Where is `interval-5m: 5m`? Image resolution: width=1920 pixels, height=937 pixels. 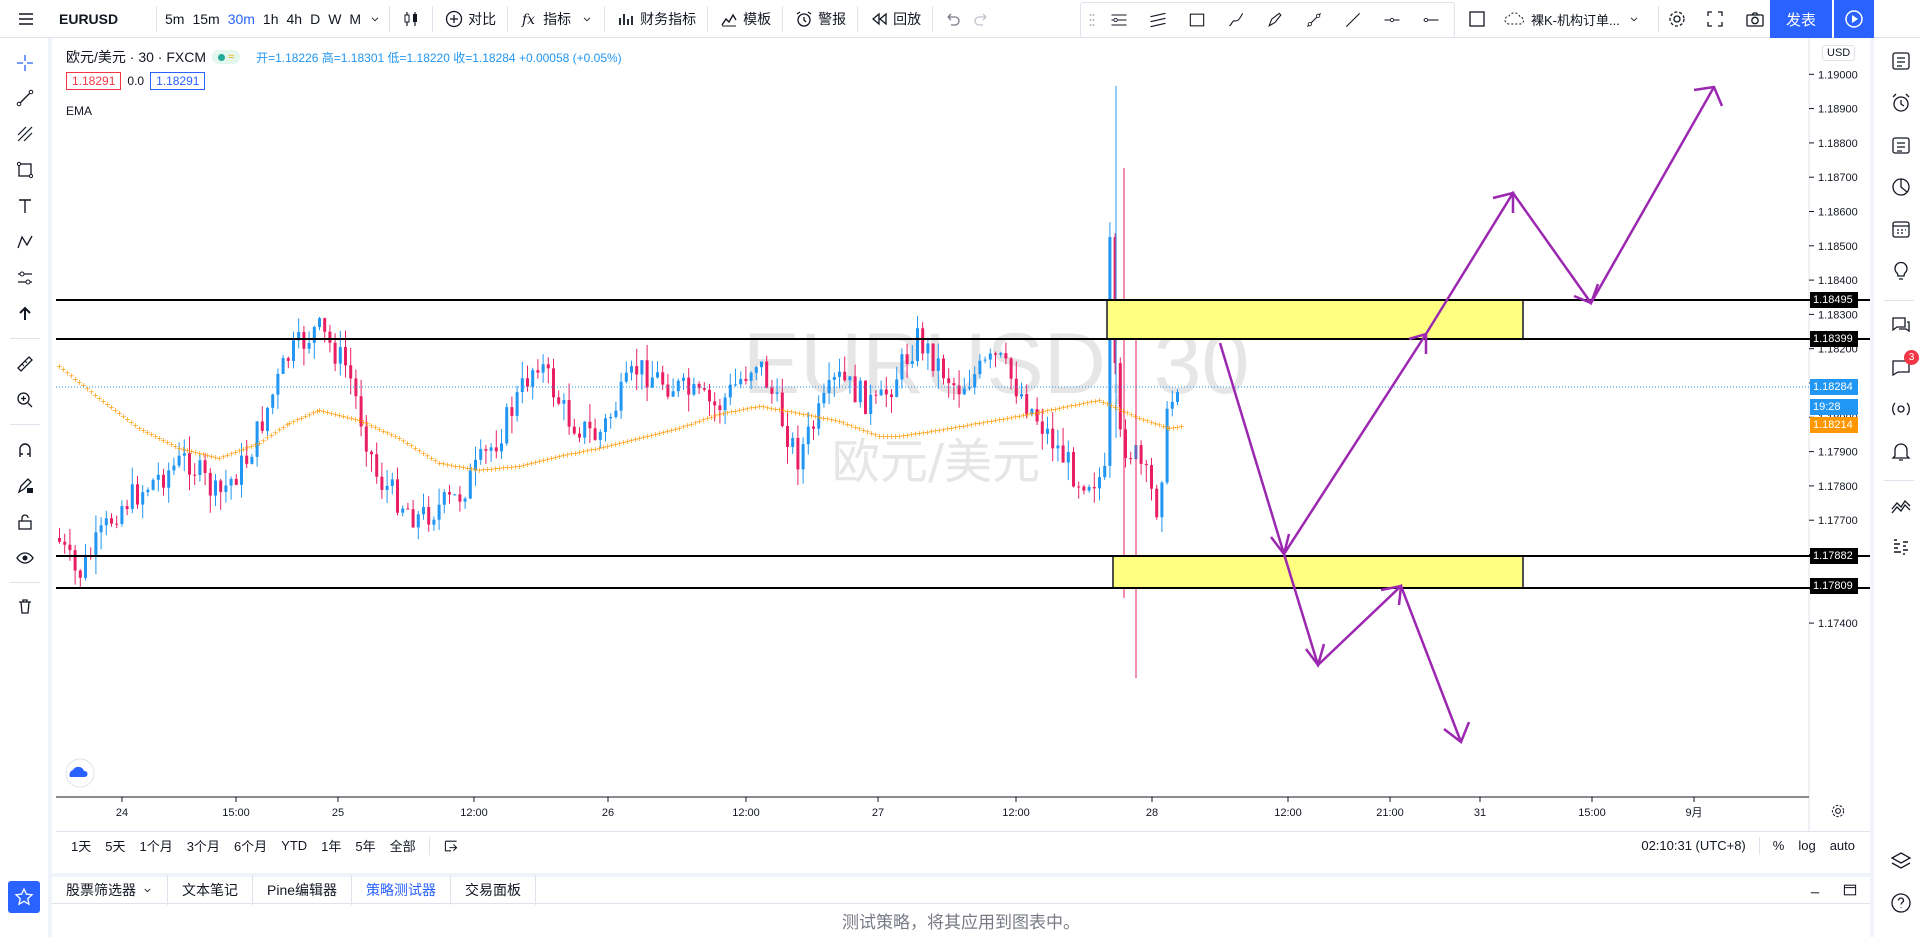 interval-5m: 5m is located at coordinates (174, 19).